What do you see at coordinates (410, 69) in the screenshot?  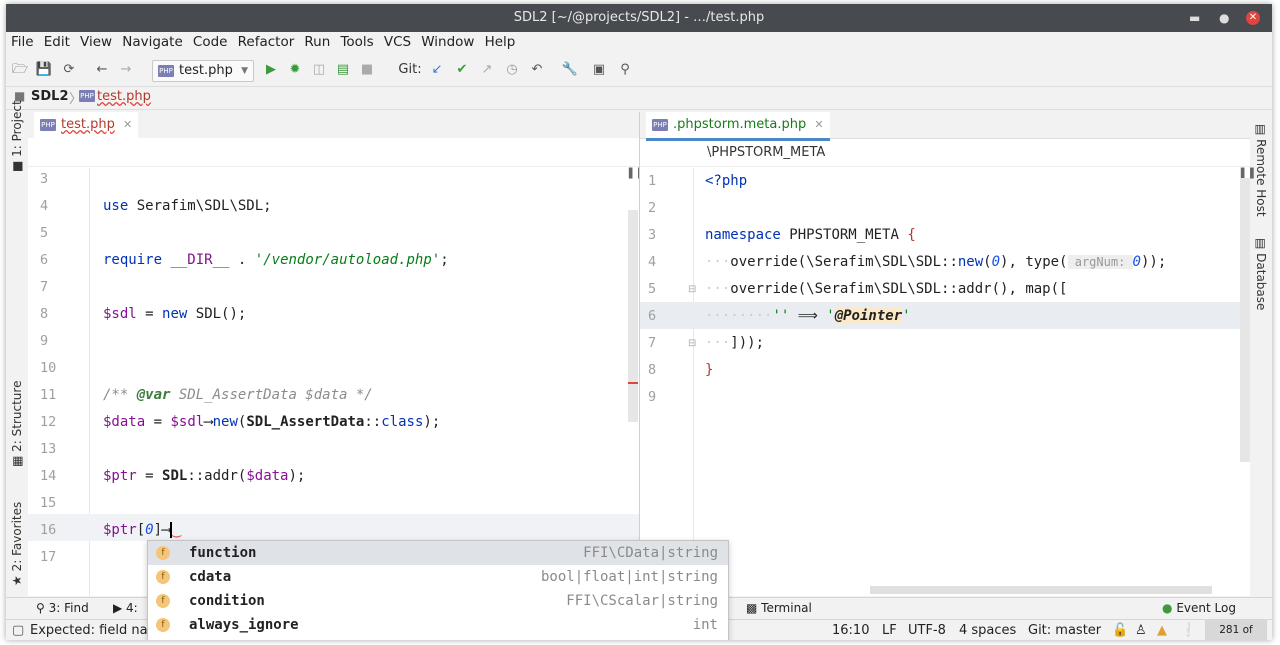 I see `git-label: Git:` at bounding box center [410, 69].